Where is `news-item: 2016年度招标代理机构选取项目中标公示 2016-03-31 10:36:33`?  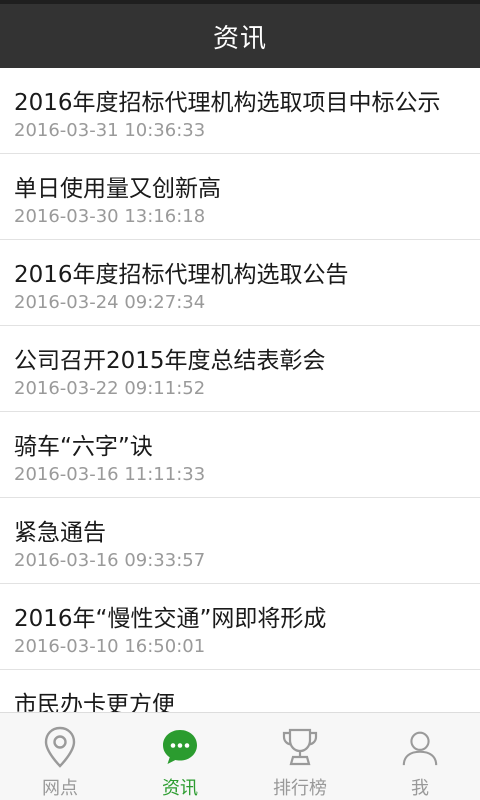 news-item: 2016年度招标代理机构选取项目中标公示 2016-03-31 10:36:33 is located at coordinates (240, 111).